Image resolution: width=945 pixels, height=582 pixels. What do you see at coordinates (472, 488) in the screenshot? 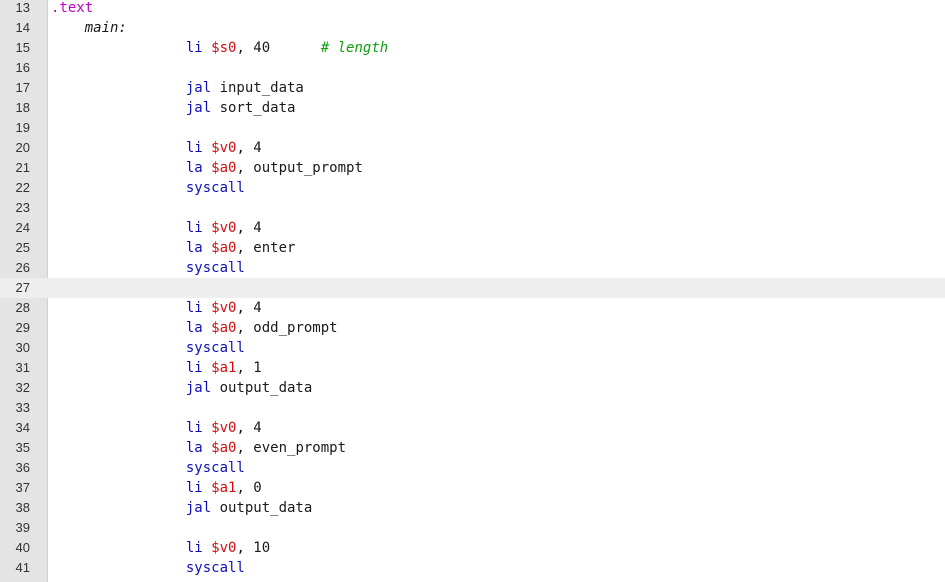
I see `code-line-37: 37 li $a1, 0` at bounding box center [472, 488].